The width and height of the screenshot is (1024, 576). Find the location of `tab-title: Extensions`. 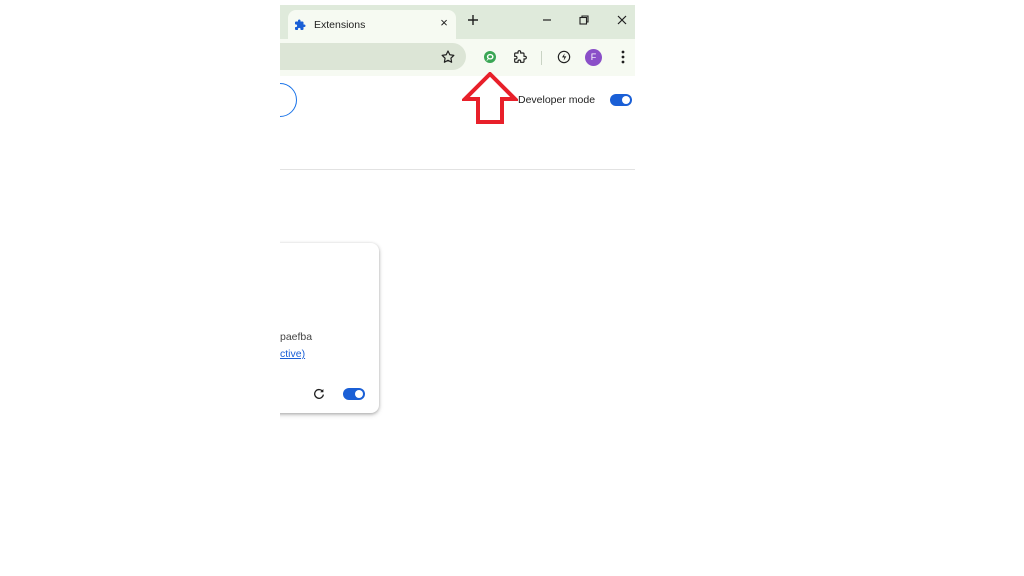

tab-title: Extensions is located at coordinates (340, 25).